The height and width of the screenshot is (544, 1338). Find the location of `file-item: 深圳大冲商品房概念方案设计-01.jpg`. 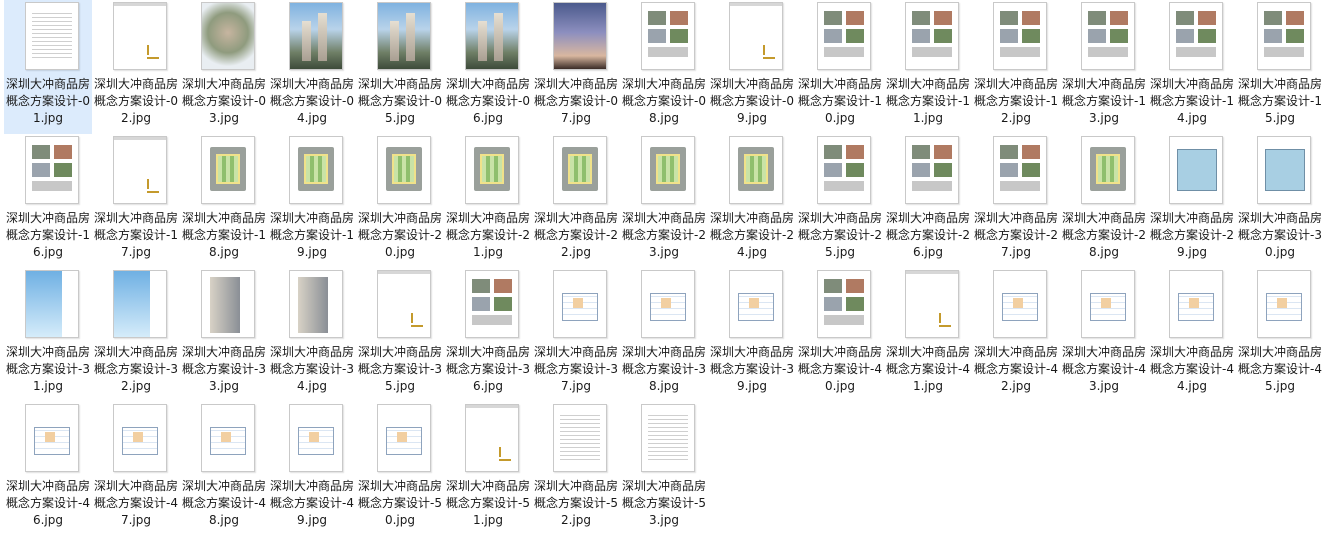

file-item: 深圳大冲商品房概念方案设计-01.jpg is located at coordinates (48, 67).